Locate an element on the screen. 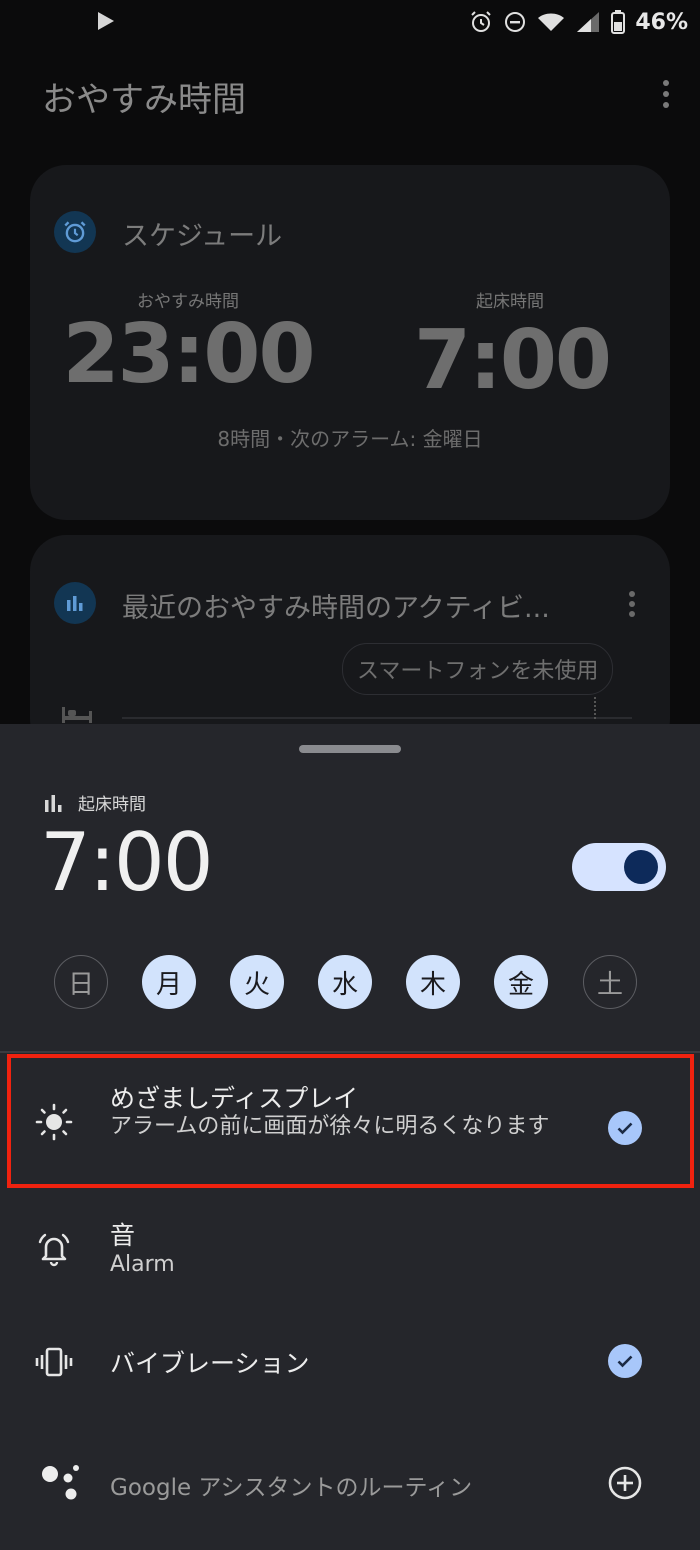  activity-chart-axis is located at coordinates (377, 718).